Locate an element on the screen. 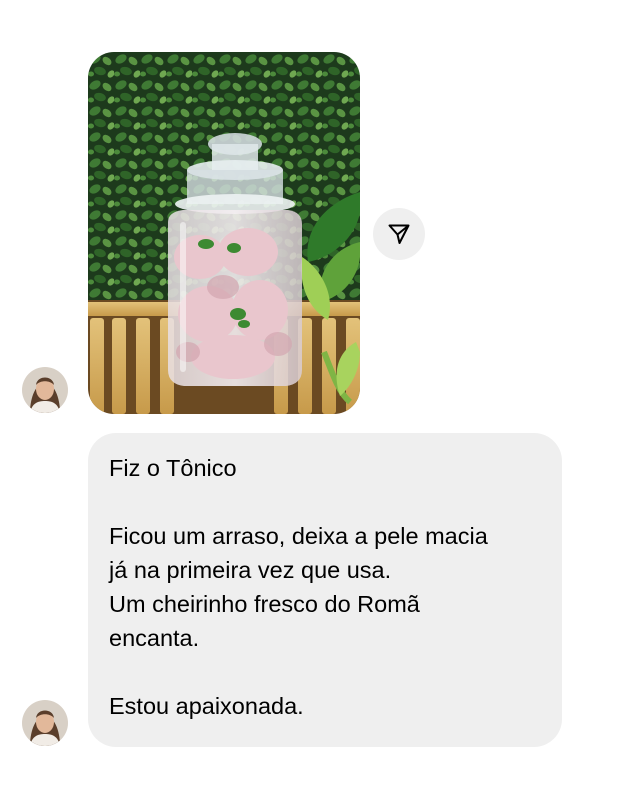  message-line-4: já na primeira vez que usa. is located at coordinates (250, 570).